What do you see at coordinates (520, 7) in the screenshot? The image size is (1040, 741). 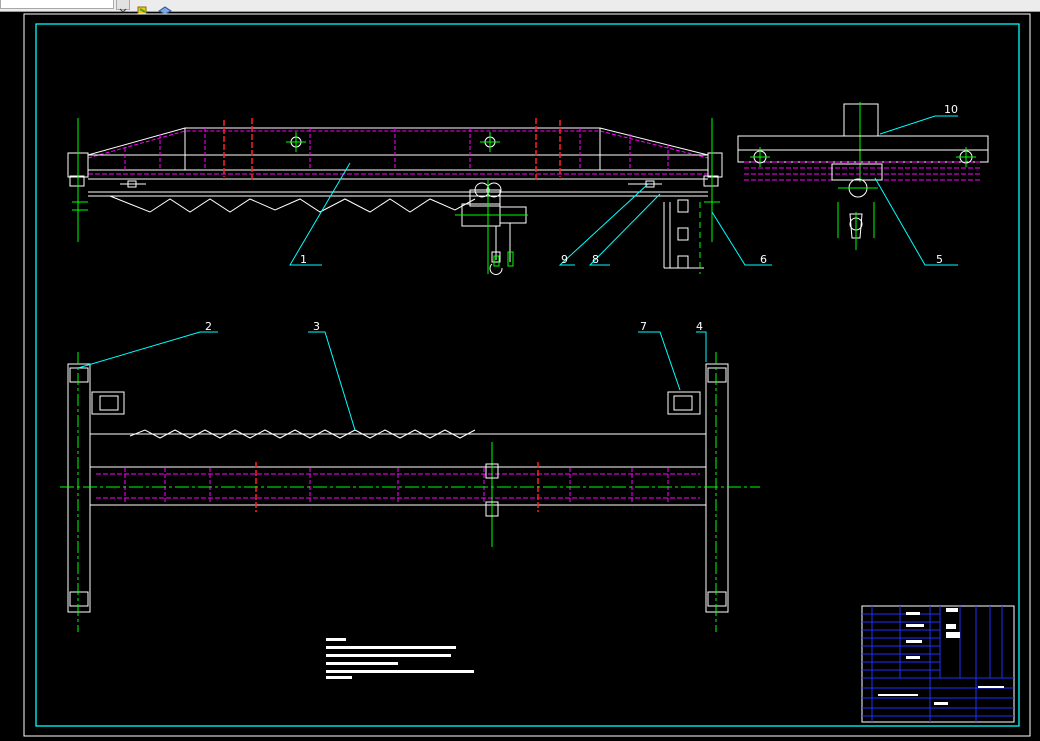 I see `toolbar` at bounding box center [520, 7].